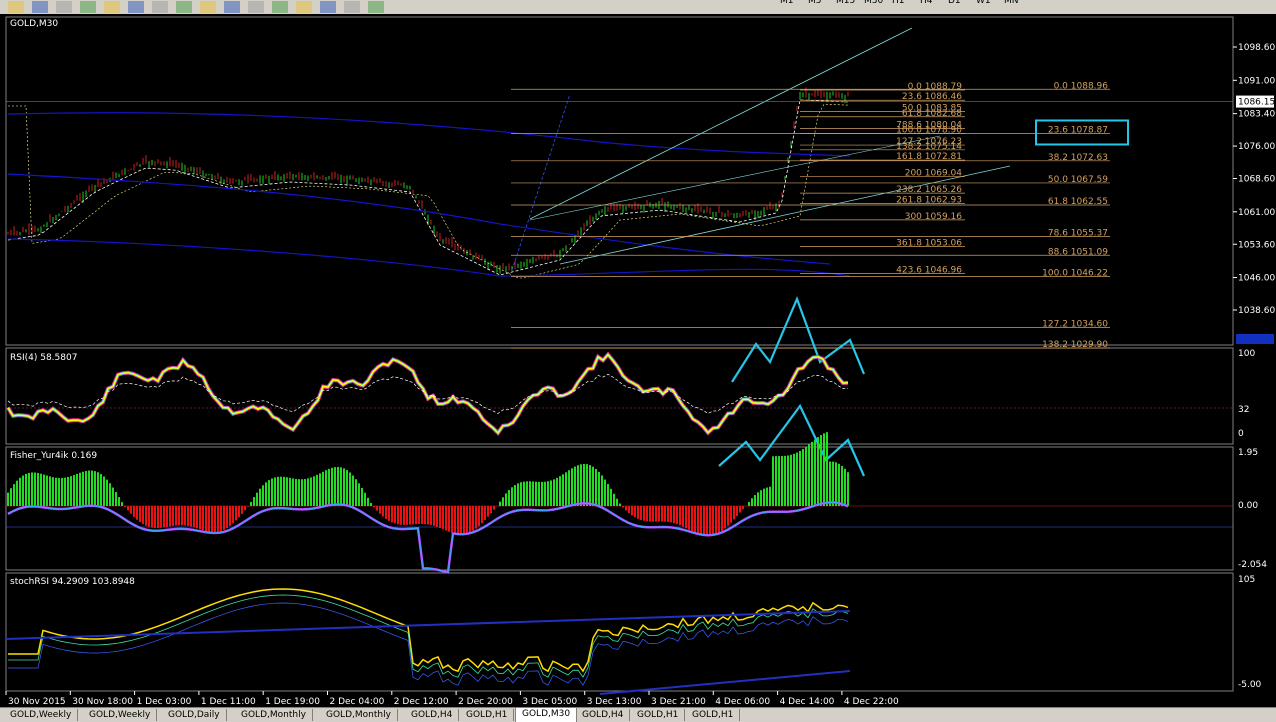  What do you see at coordinates (1011, 3) in the screenshot?
I see `timeframe-mn: MN` at bounding box center [1011, 3].